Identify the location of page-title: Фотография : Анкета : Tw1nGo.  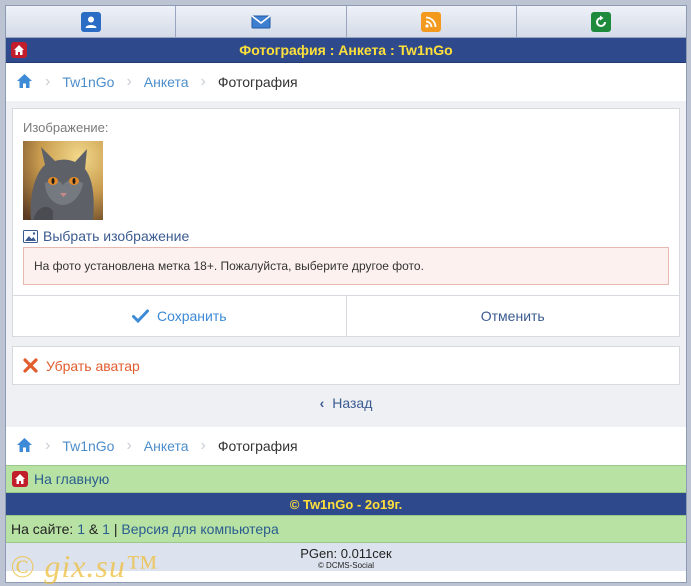
(346, 50).